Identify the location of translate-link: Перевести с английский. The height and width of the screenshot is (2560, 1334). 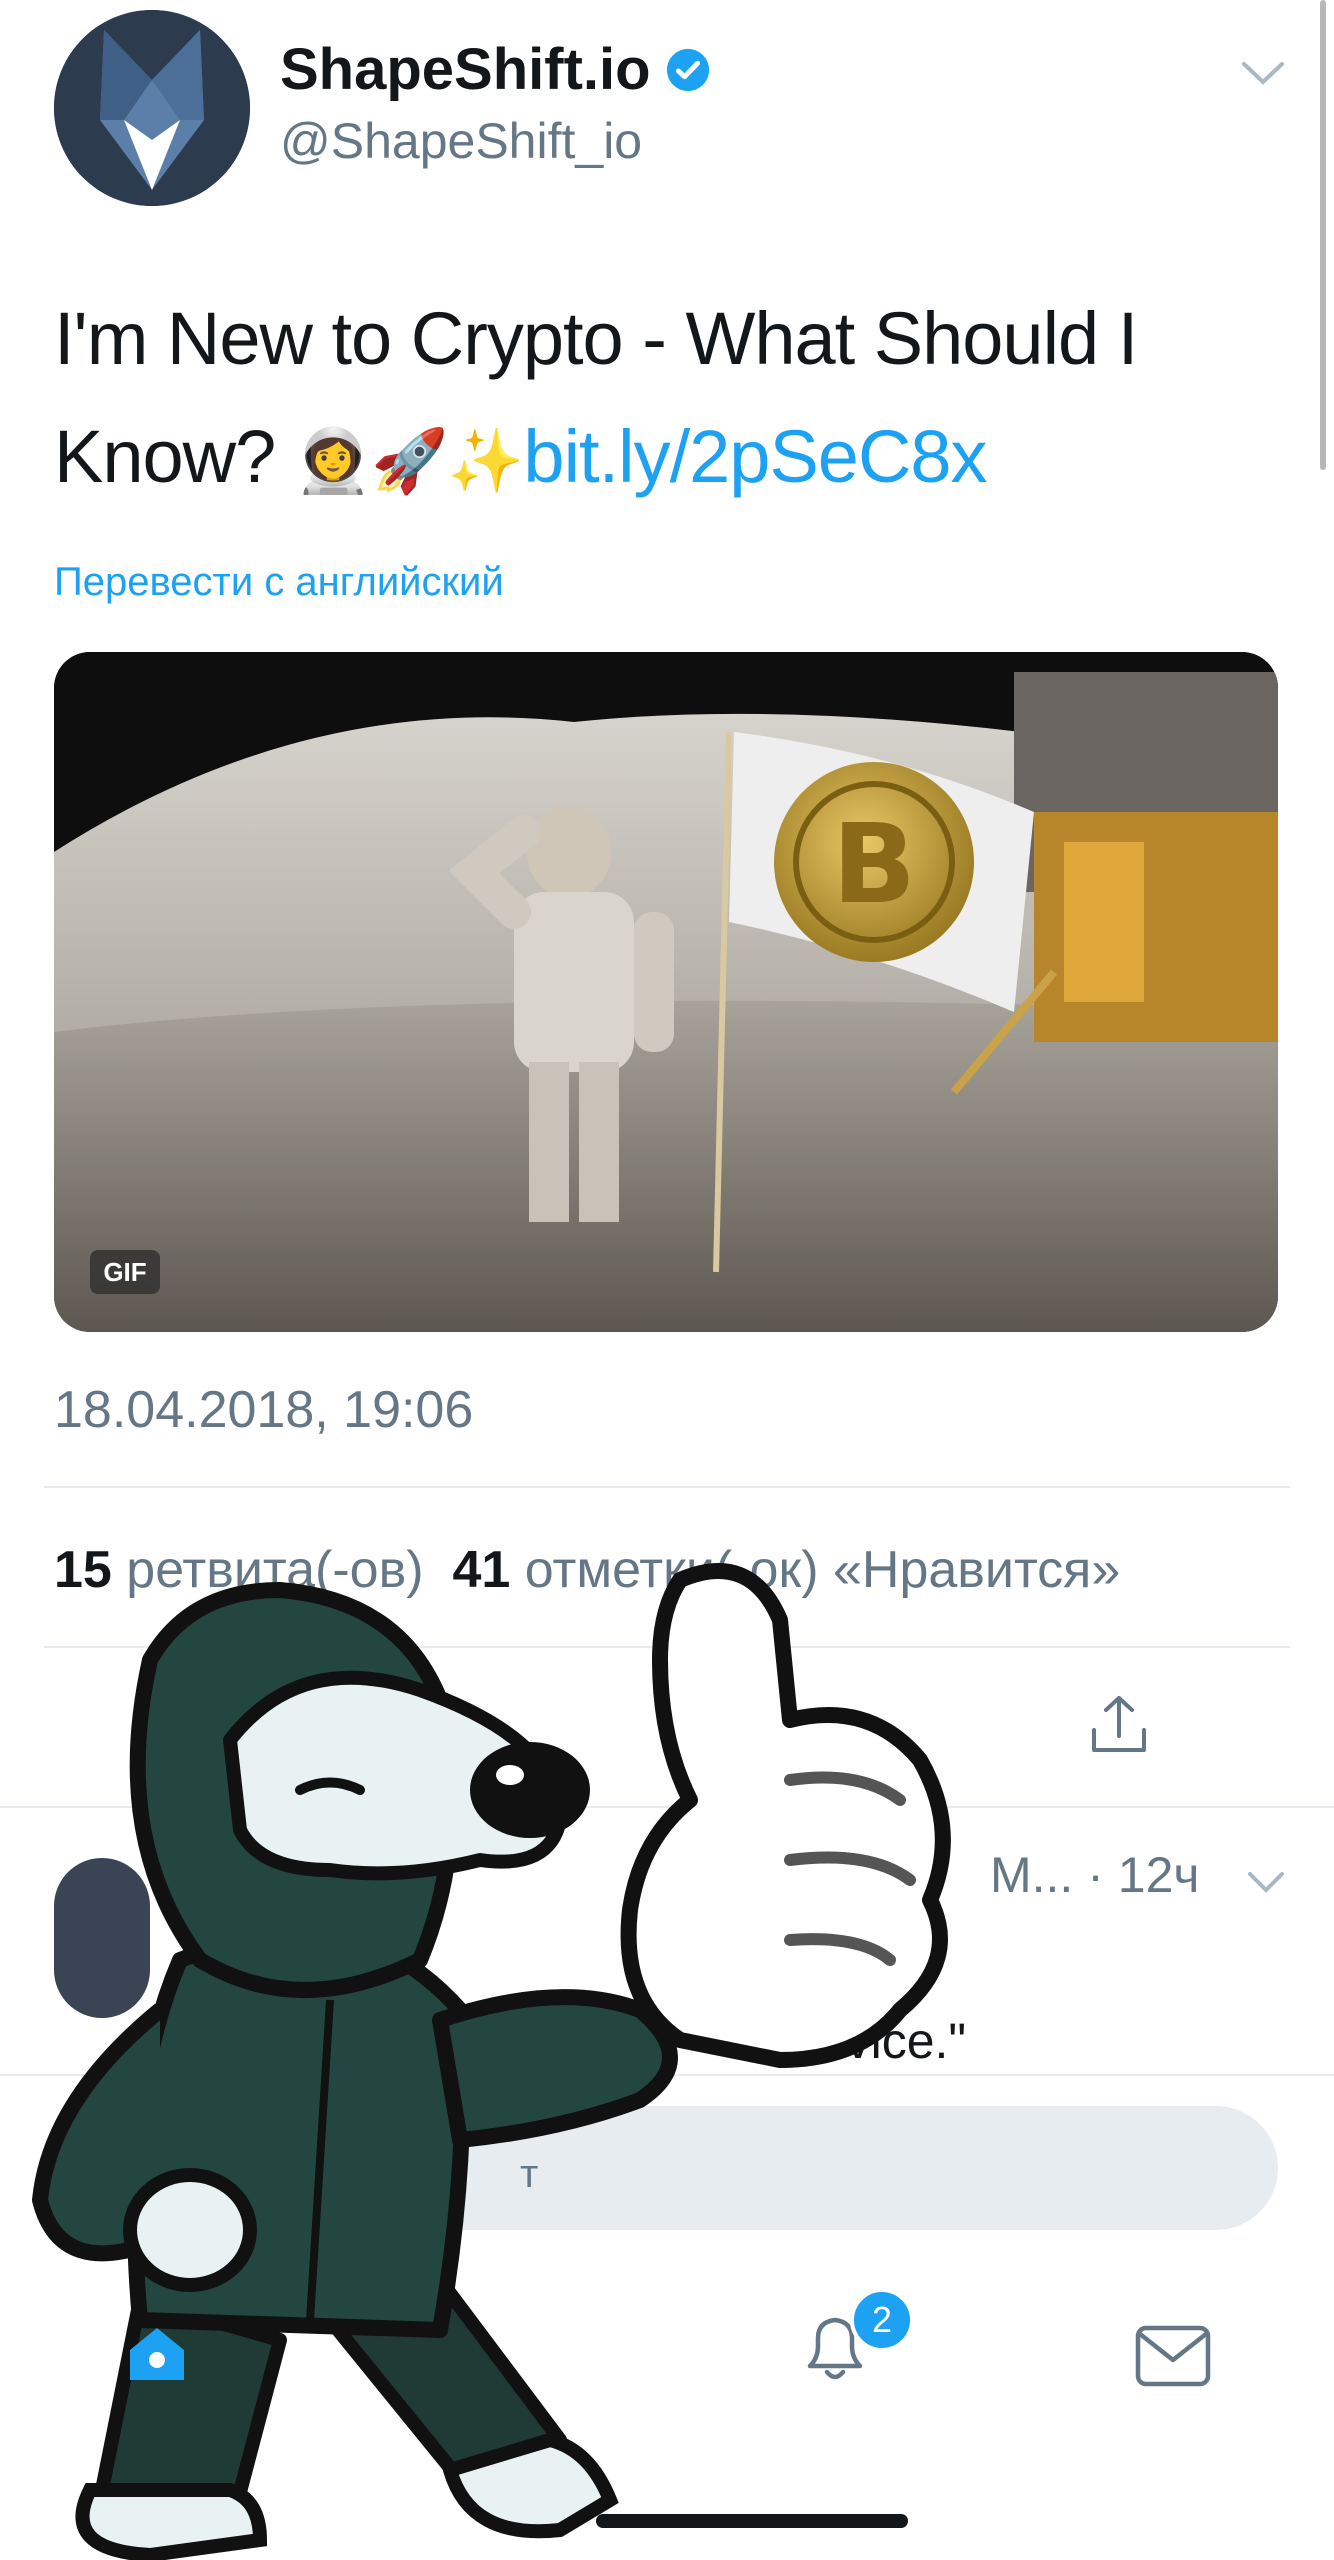
(279, 582).